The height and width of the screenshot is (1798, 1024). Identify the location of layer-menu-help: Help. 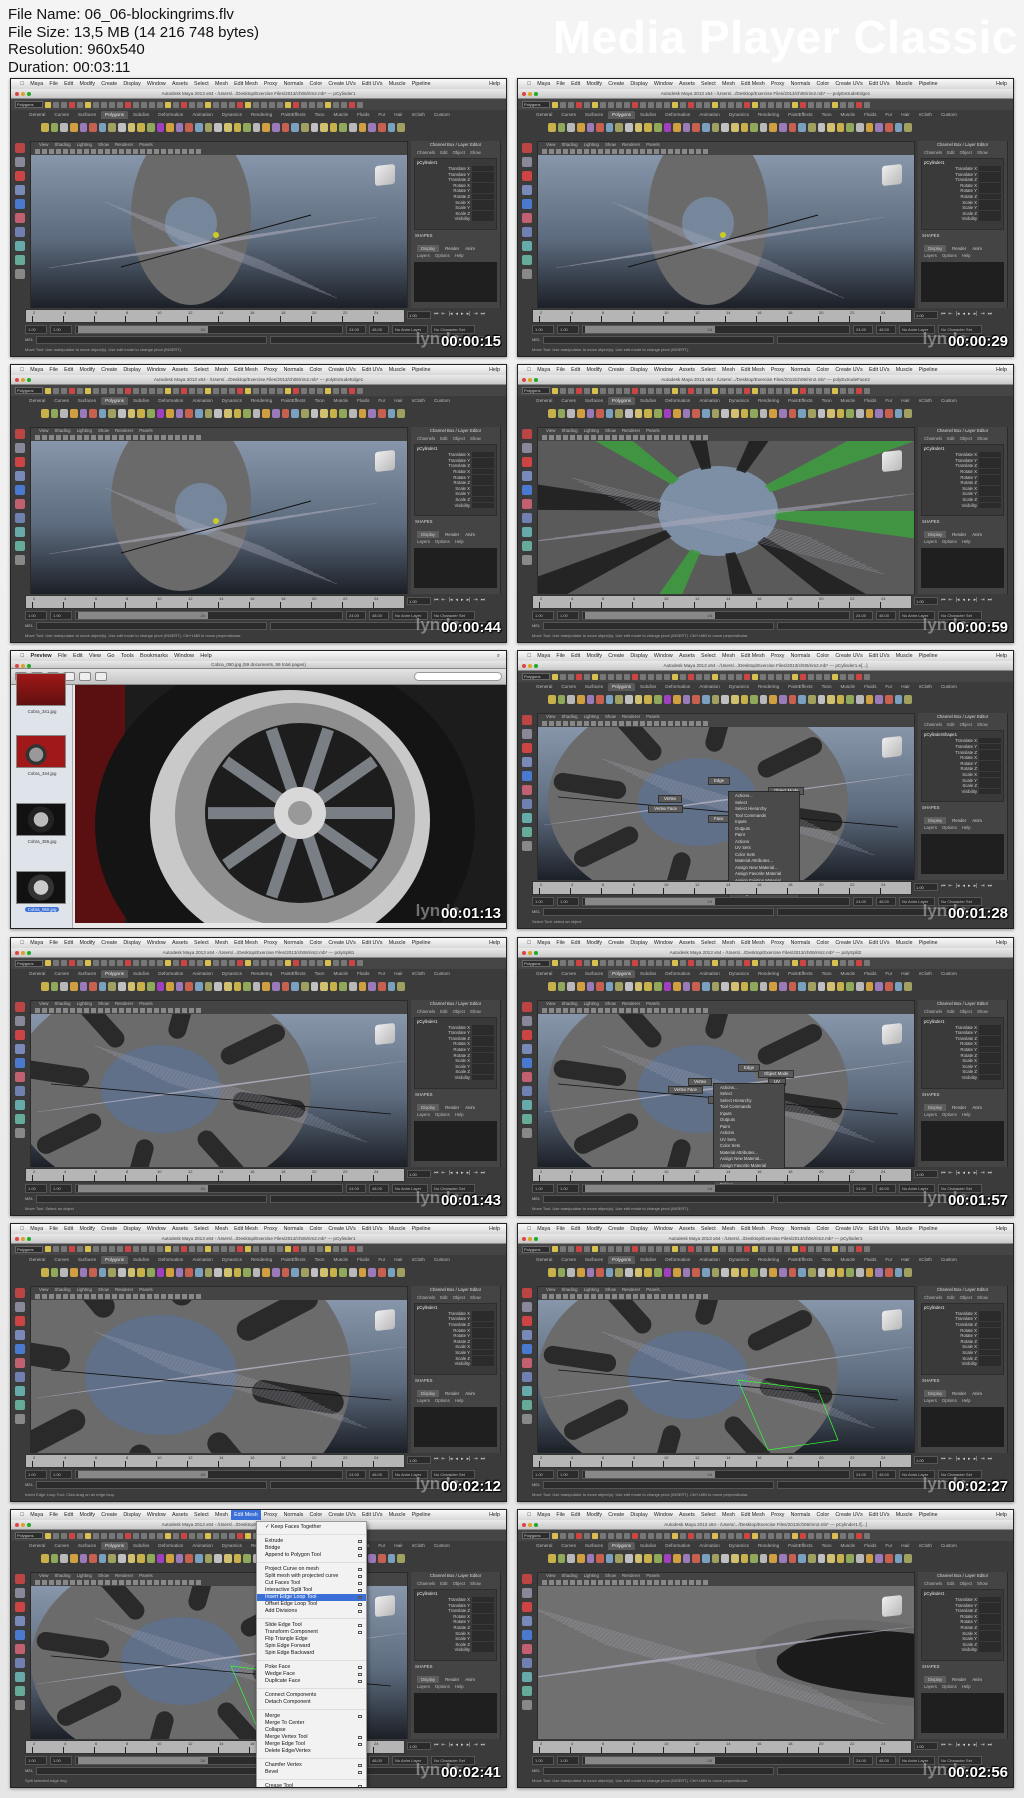
(966, 827).